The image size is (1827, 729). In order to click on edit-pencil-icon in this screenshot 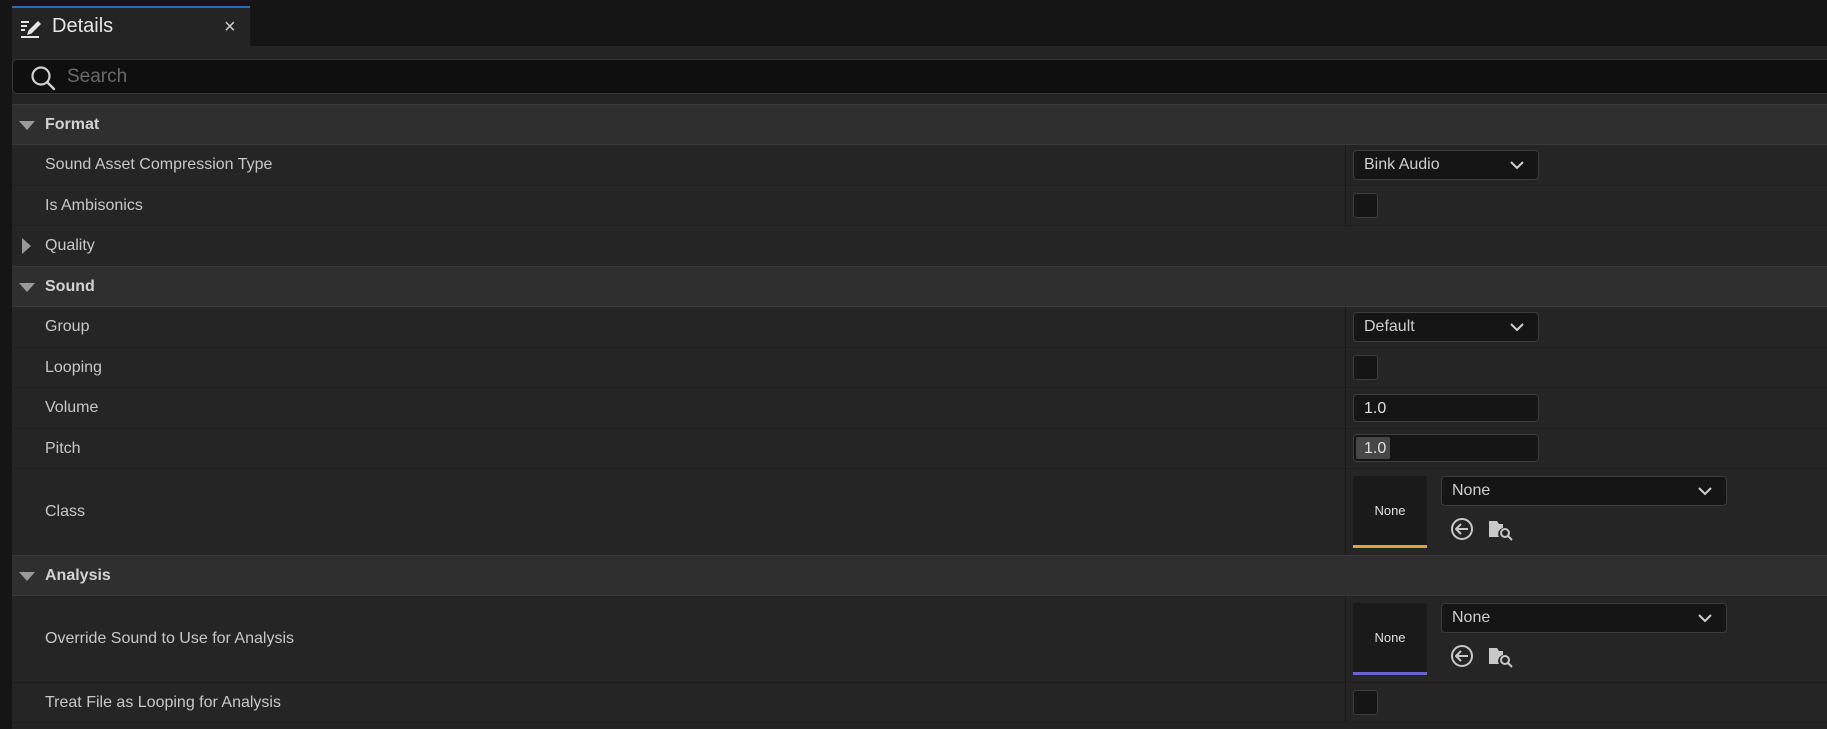, I will do `click(31, 29)`.